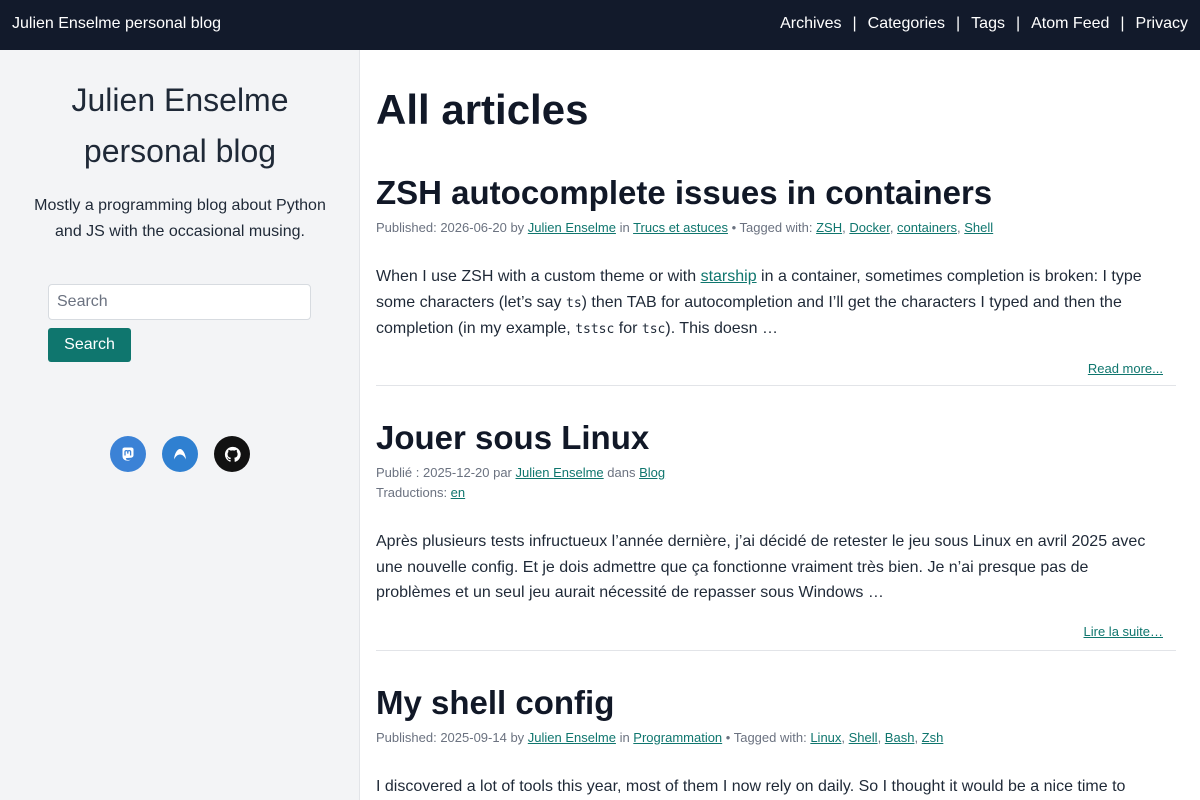 This screenshot has height=800, width=1200. Describe the element at coordinates (776, 703) in the screenshot. I see `article-title: My shell config` at that location.